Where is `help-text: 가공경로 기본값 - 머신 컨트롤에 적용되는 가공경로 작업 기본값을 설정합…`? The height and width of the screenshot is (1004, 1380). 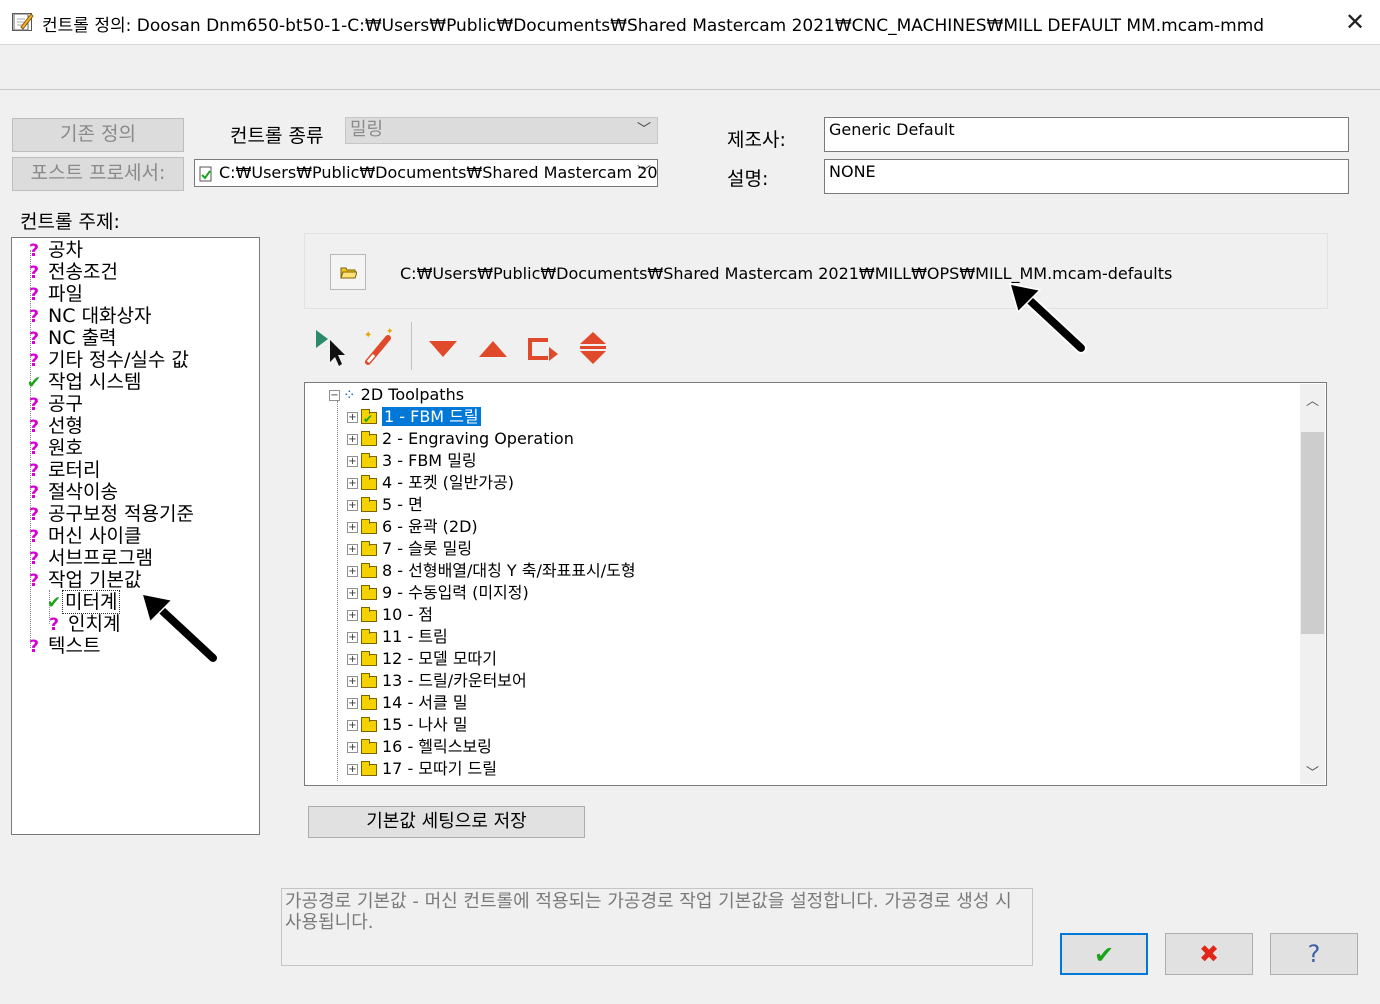 help-text: 가공경로 기본값 - 머신 컨트롤에 적용되는 가공경로 작업 기본값을 설정합… is located at coordinates (657, 927).